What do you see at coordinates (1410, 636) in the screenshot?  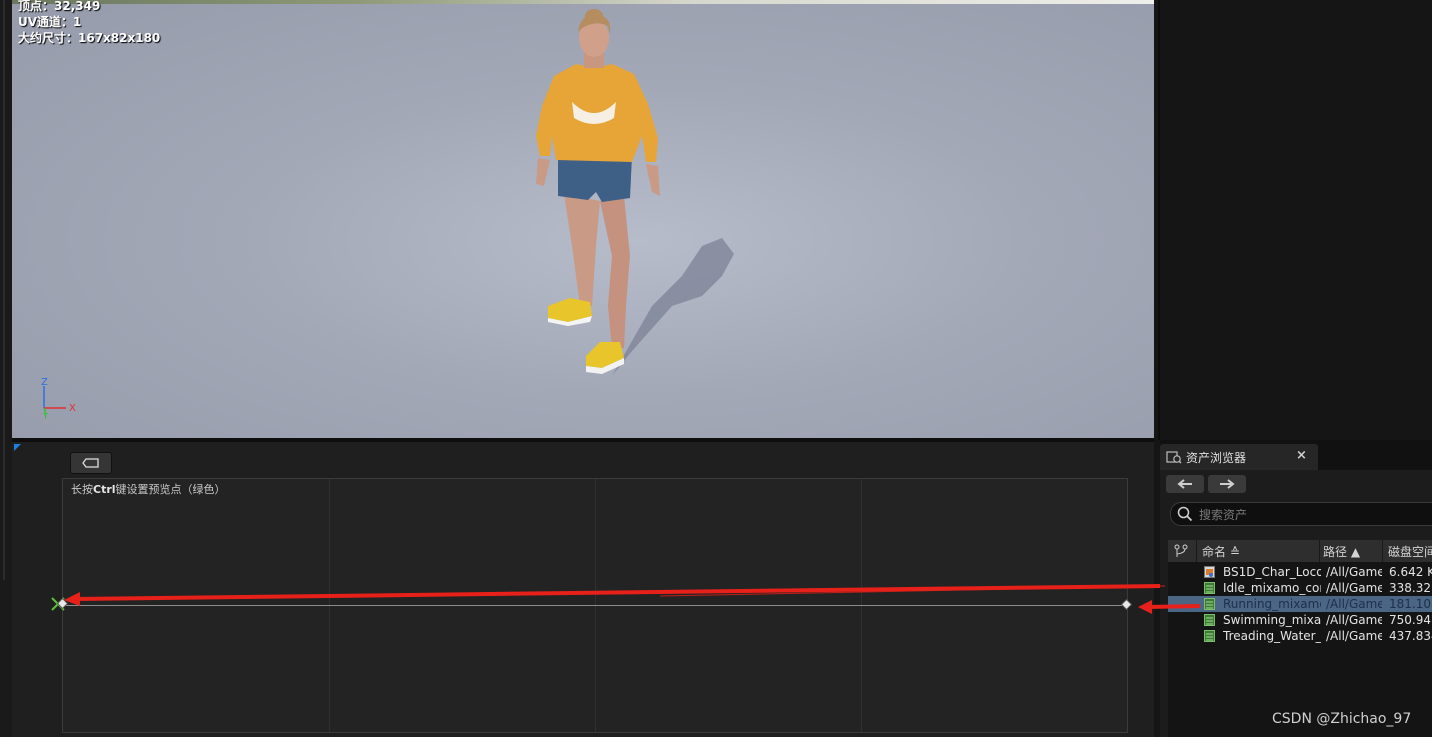 I see `asset-size: 437.834` at bounding box center [1410, 636].